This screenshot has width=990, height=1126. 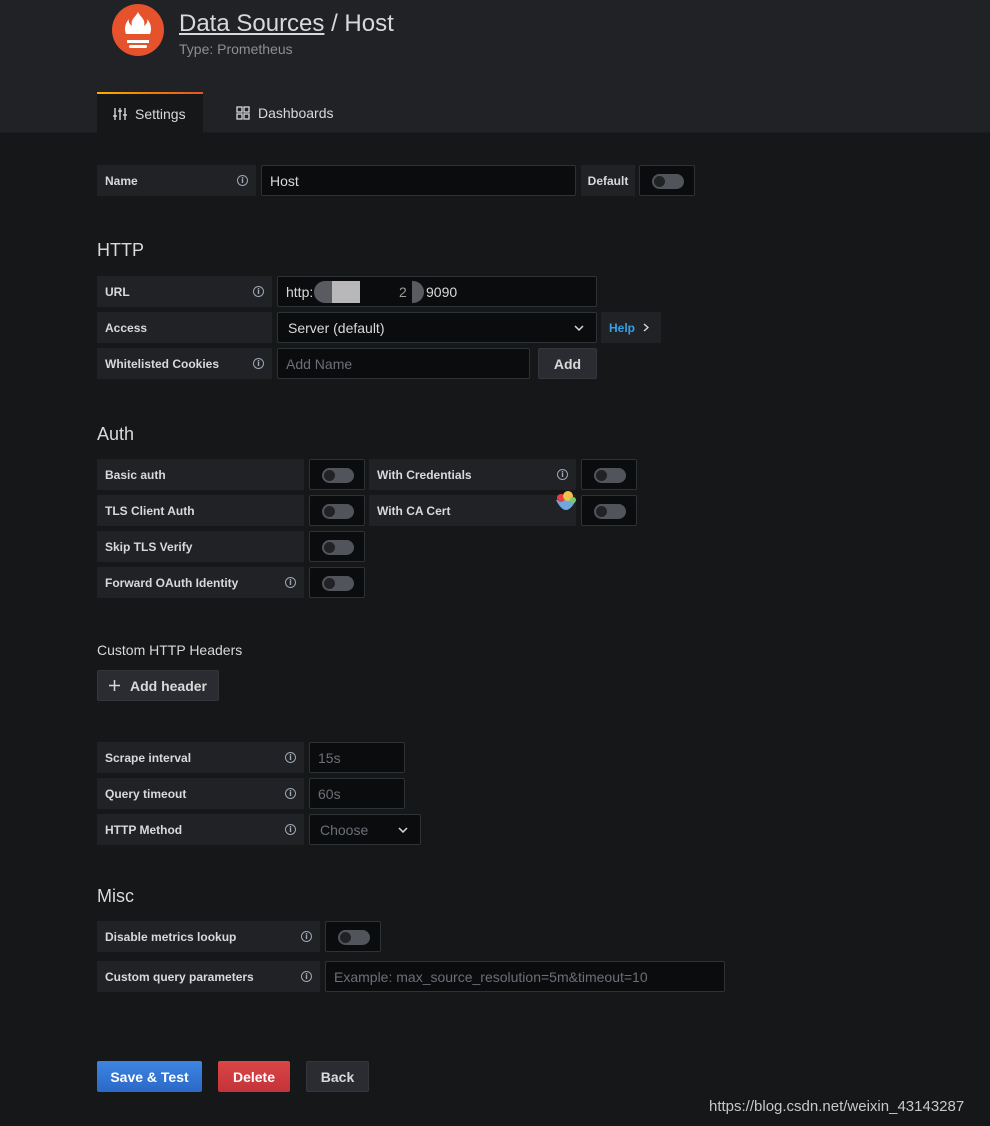 I want to click on url-suffix-text: 2, so click(x=403, y=291).